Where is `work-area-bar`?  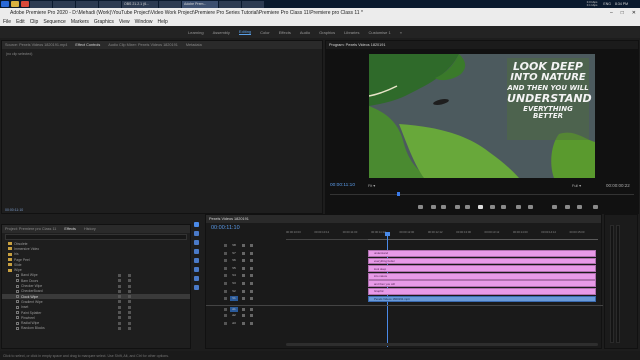 work-area-bar is located at coordinates (483, 239).